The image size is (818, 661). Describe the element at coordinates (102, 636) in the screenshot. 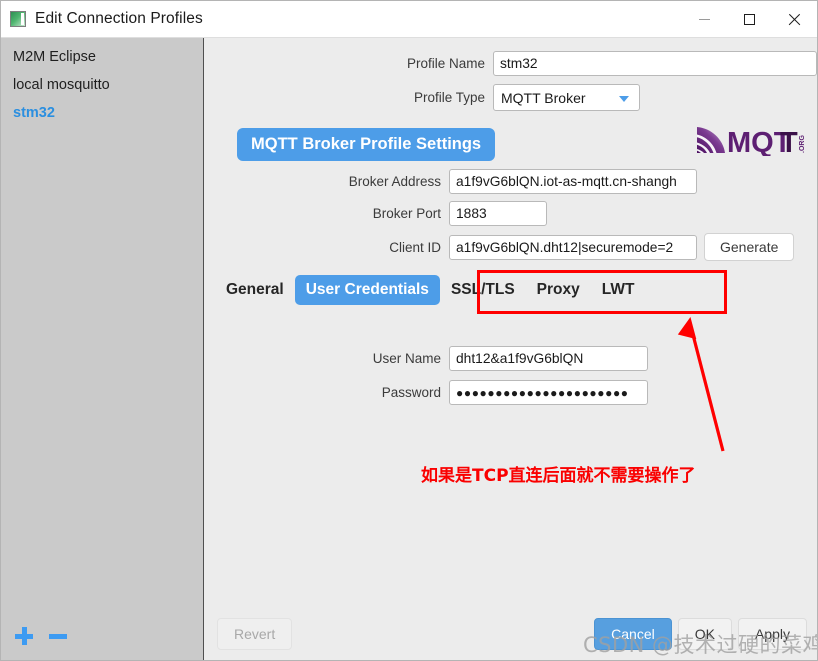

I see `sidebar-footer` at that location.